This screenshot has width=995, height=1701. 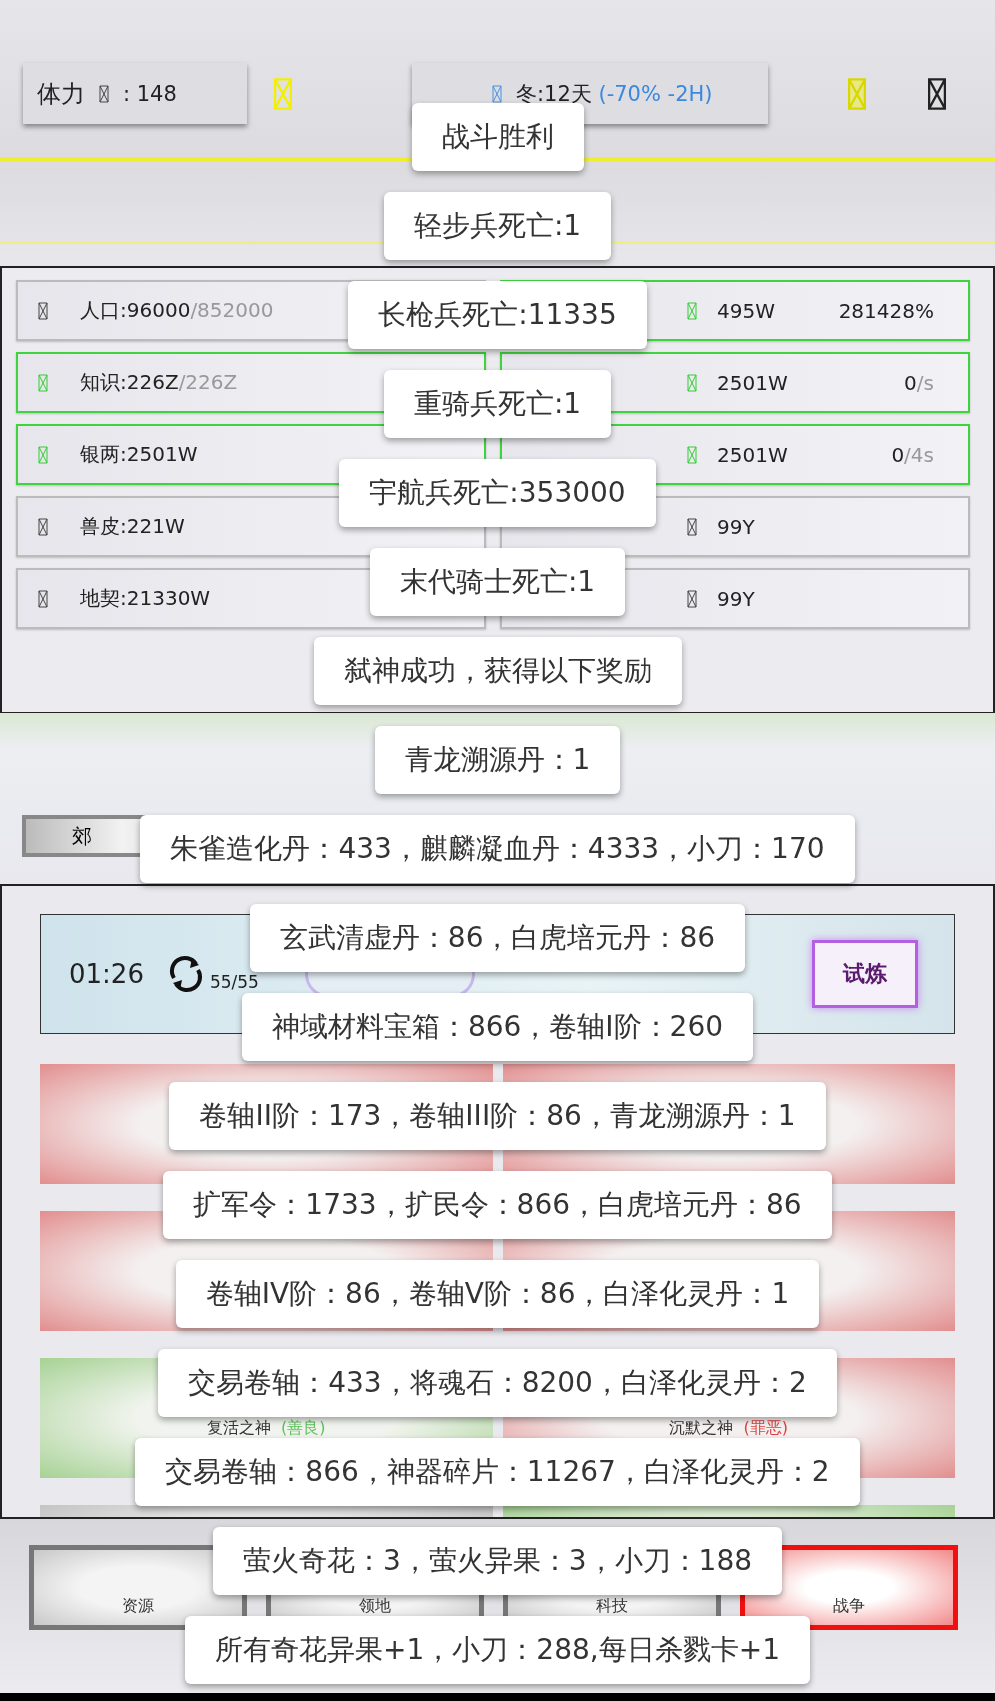 What do you see at coordinates (61, 94) in the screenshot?
I see `stamina-label: 体力` at bounding box center [61, 94].